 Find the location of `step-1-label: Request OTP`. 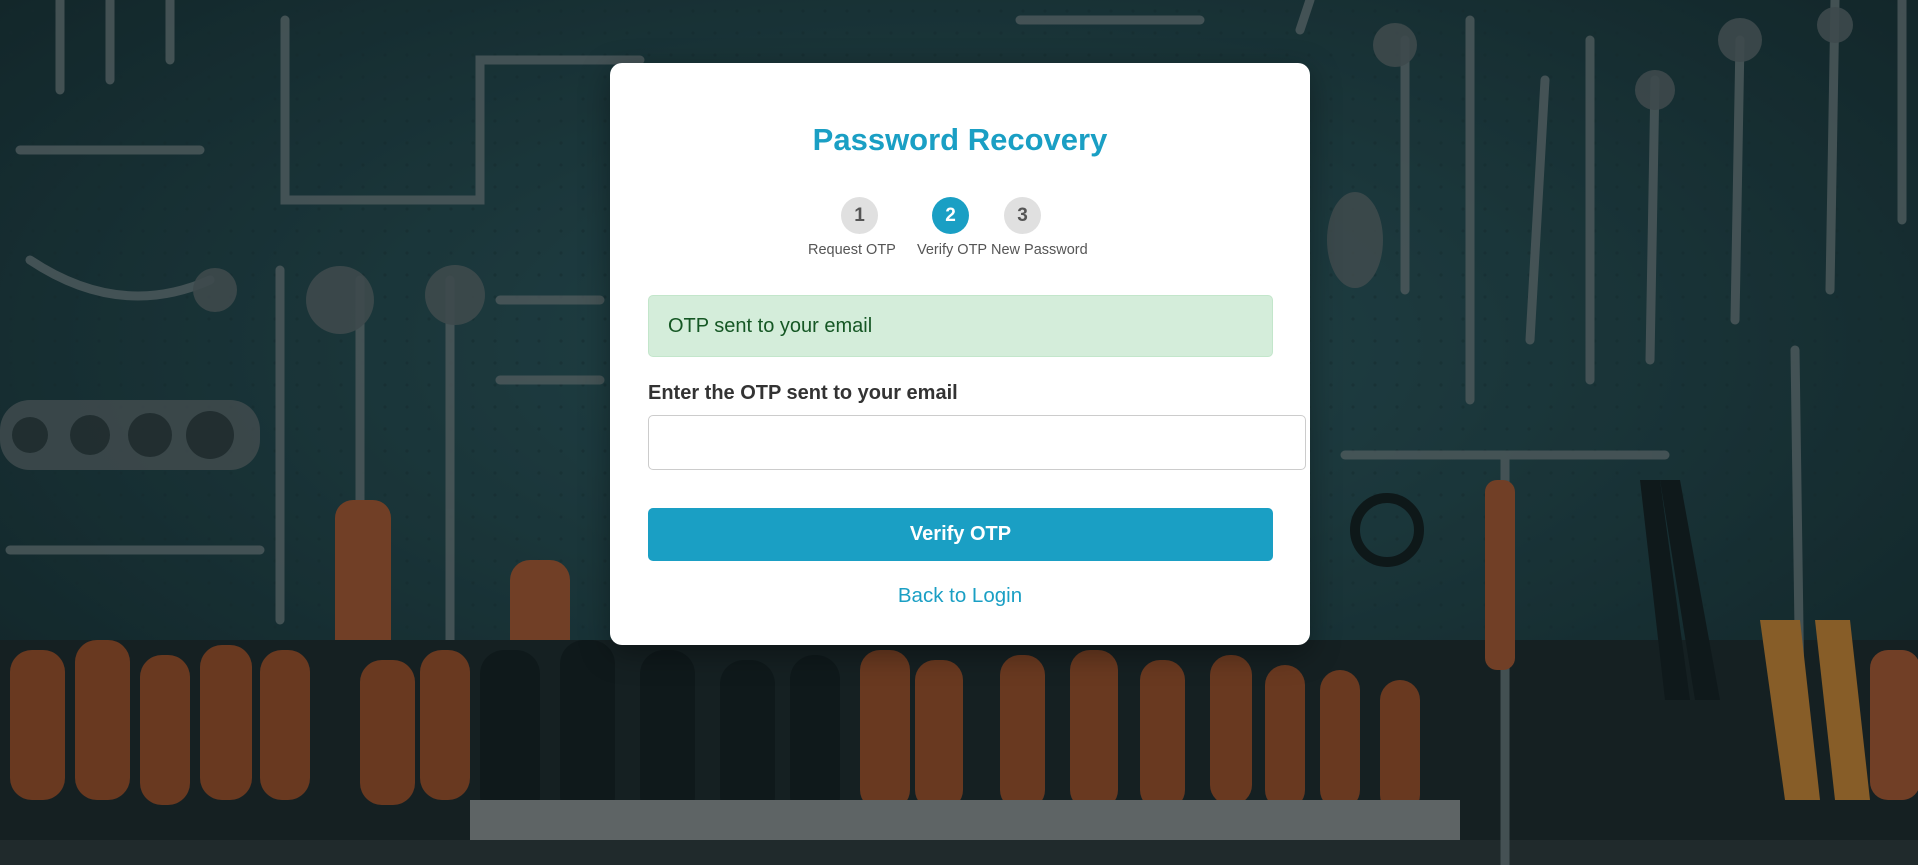

step-1-label: Request OTP is located at coordinates (852, 250).